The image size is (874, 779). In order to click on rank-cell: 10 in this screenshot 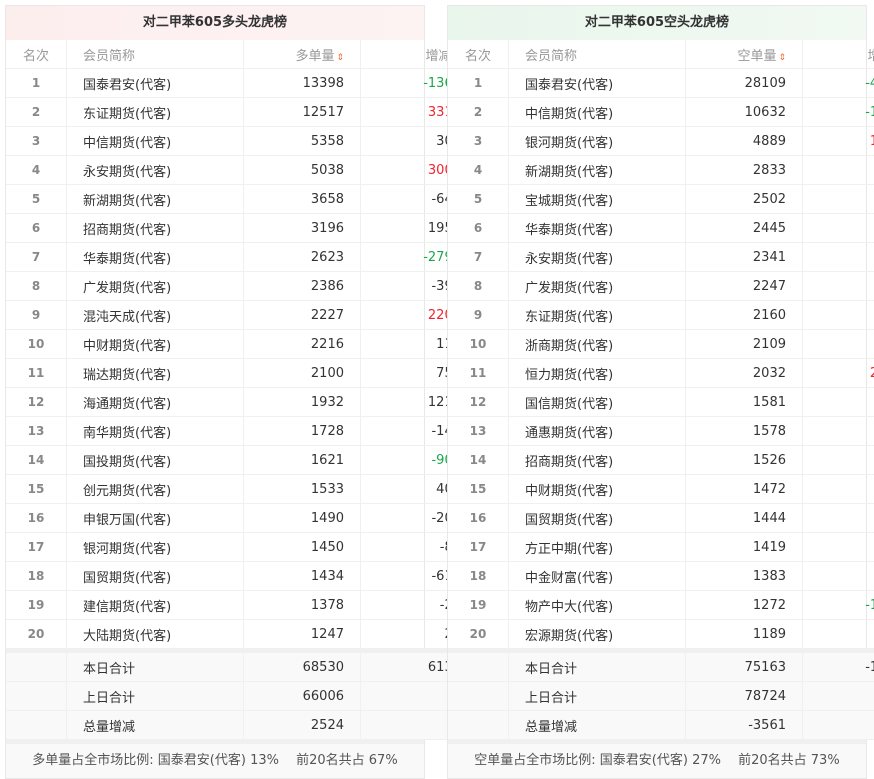, I will do `click(36, 344)`.